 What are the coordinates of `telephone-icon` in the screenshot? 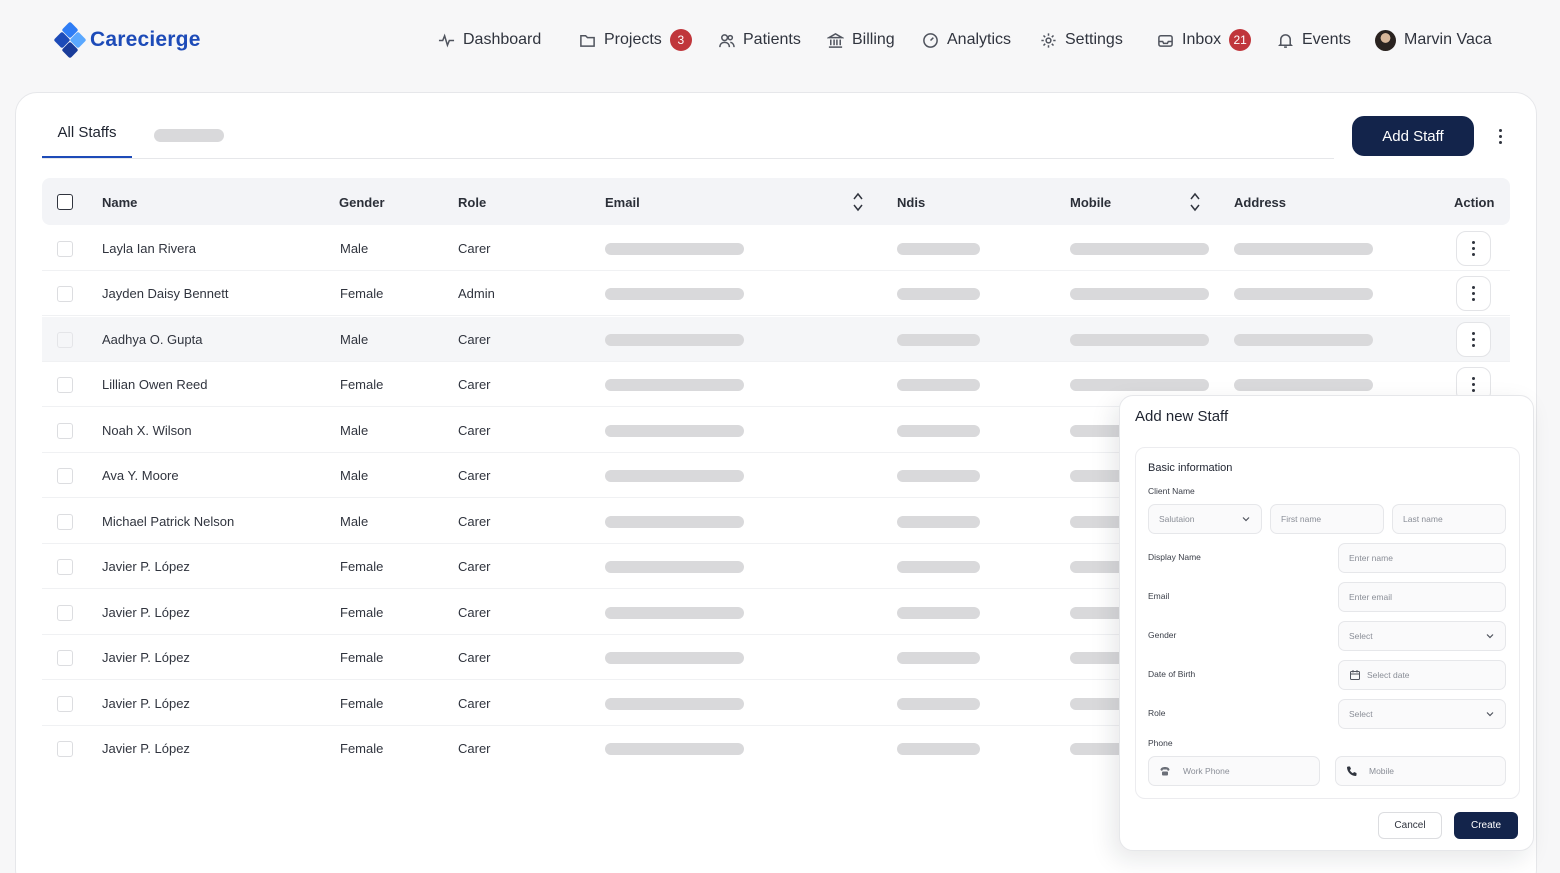 It's located at (1165, 771).